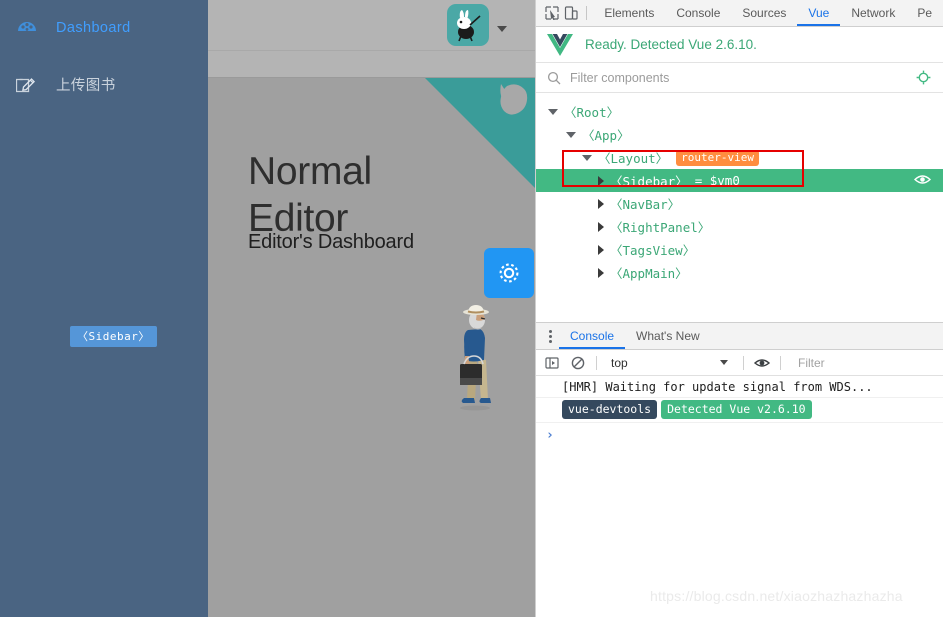 The height and width of the screenshot is (617, 943). I want to click on hero-title-line1: Normal, so click(310, 171).